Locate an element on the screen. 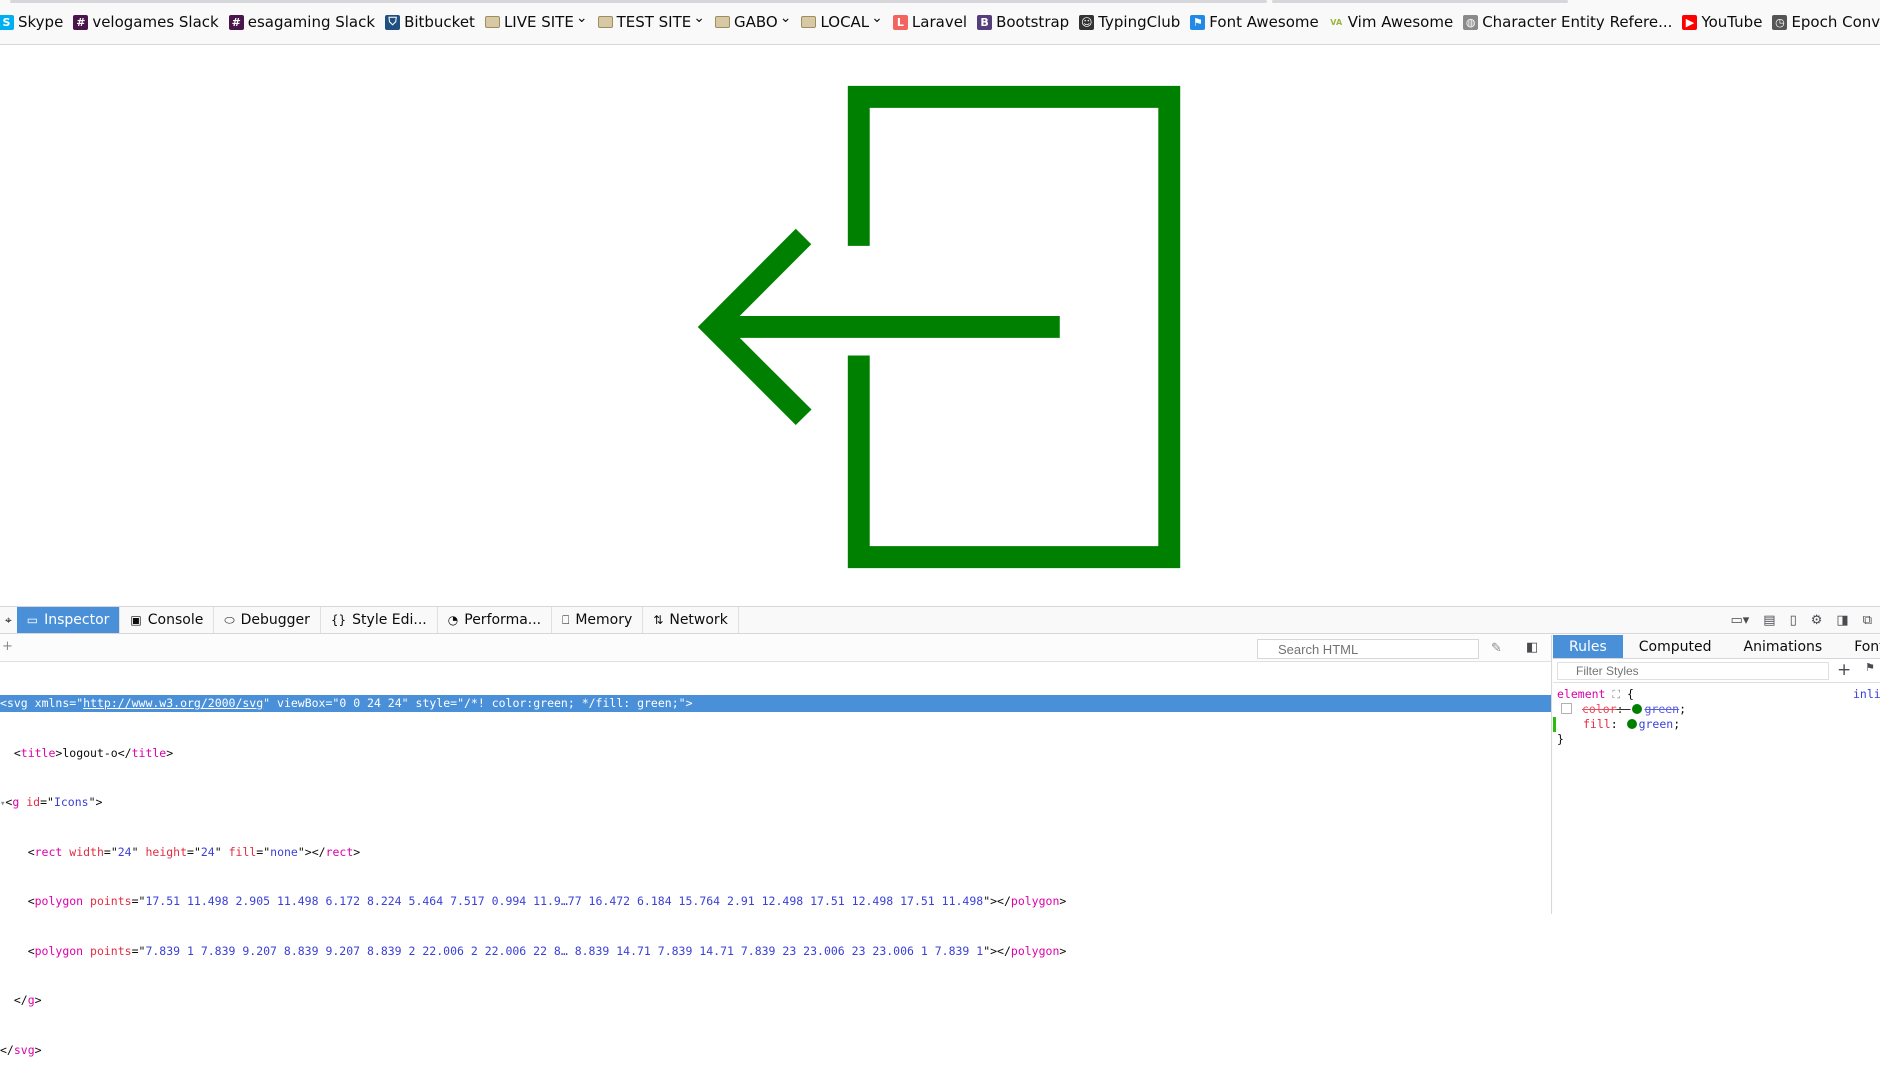  rect-width-val: 24 is located at coordinates (124, 851).